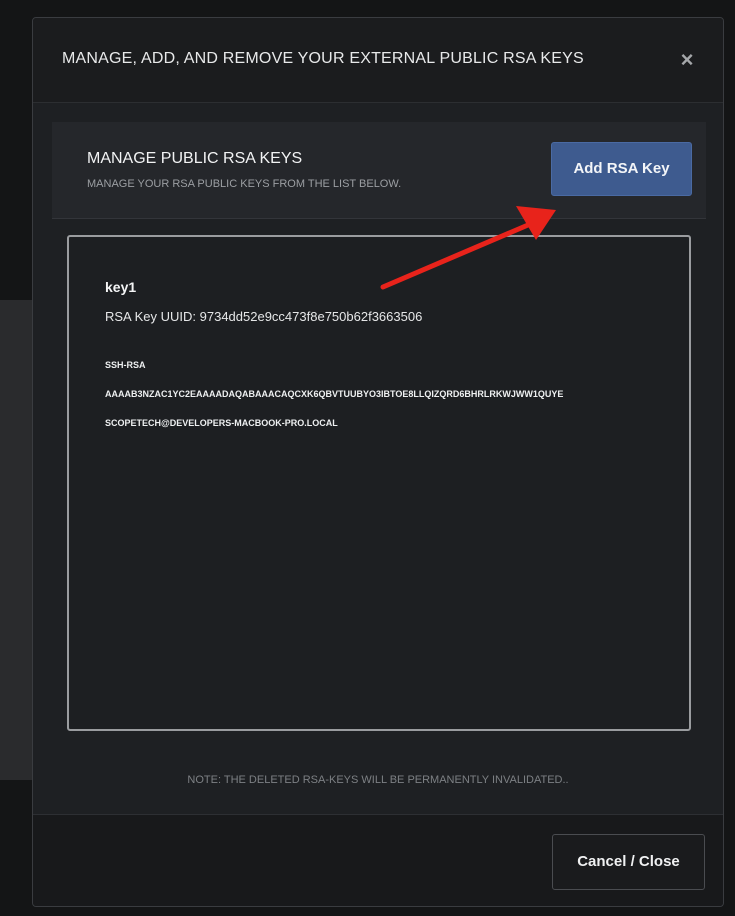 The image size is (735, 916). I want to click on close-icon: ×, so click(687, 60).